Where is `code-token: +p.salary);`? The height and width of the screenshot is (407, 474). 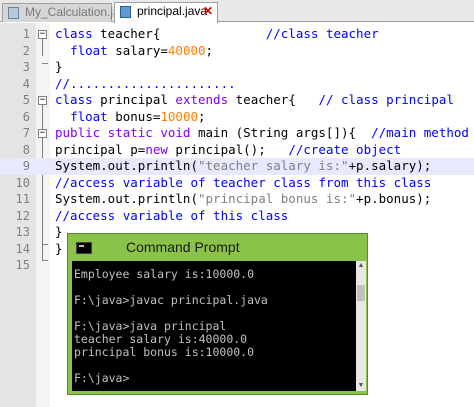 code-token: +p.salary); is located at coordinates (390, 165).